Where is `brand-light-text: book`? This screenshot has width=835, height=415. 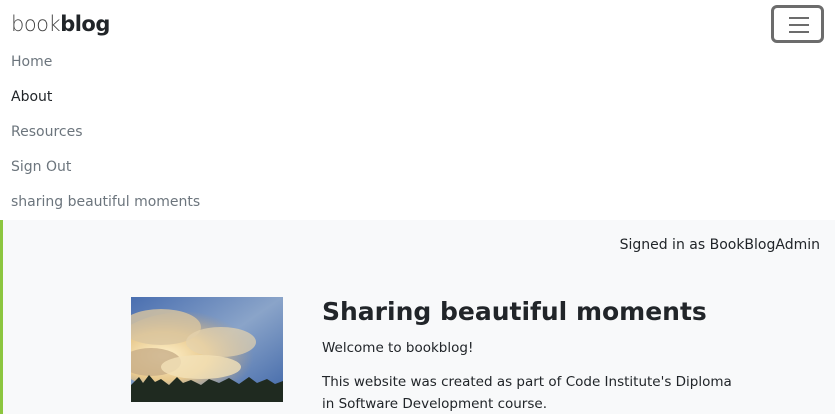 brand-light-text: book is located at coordinates (36, 24).